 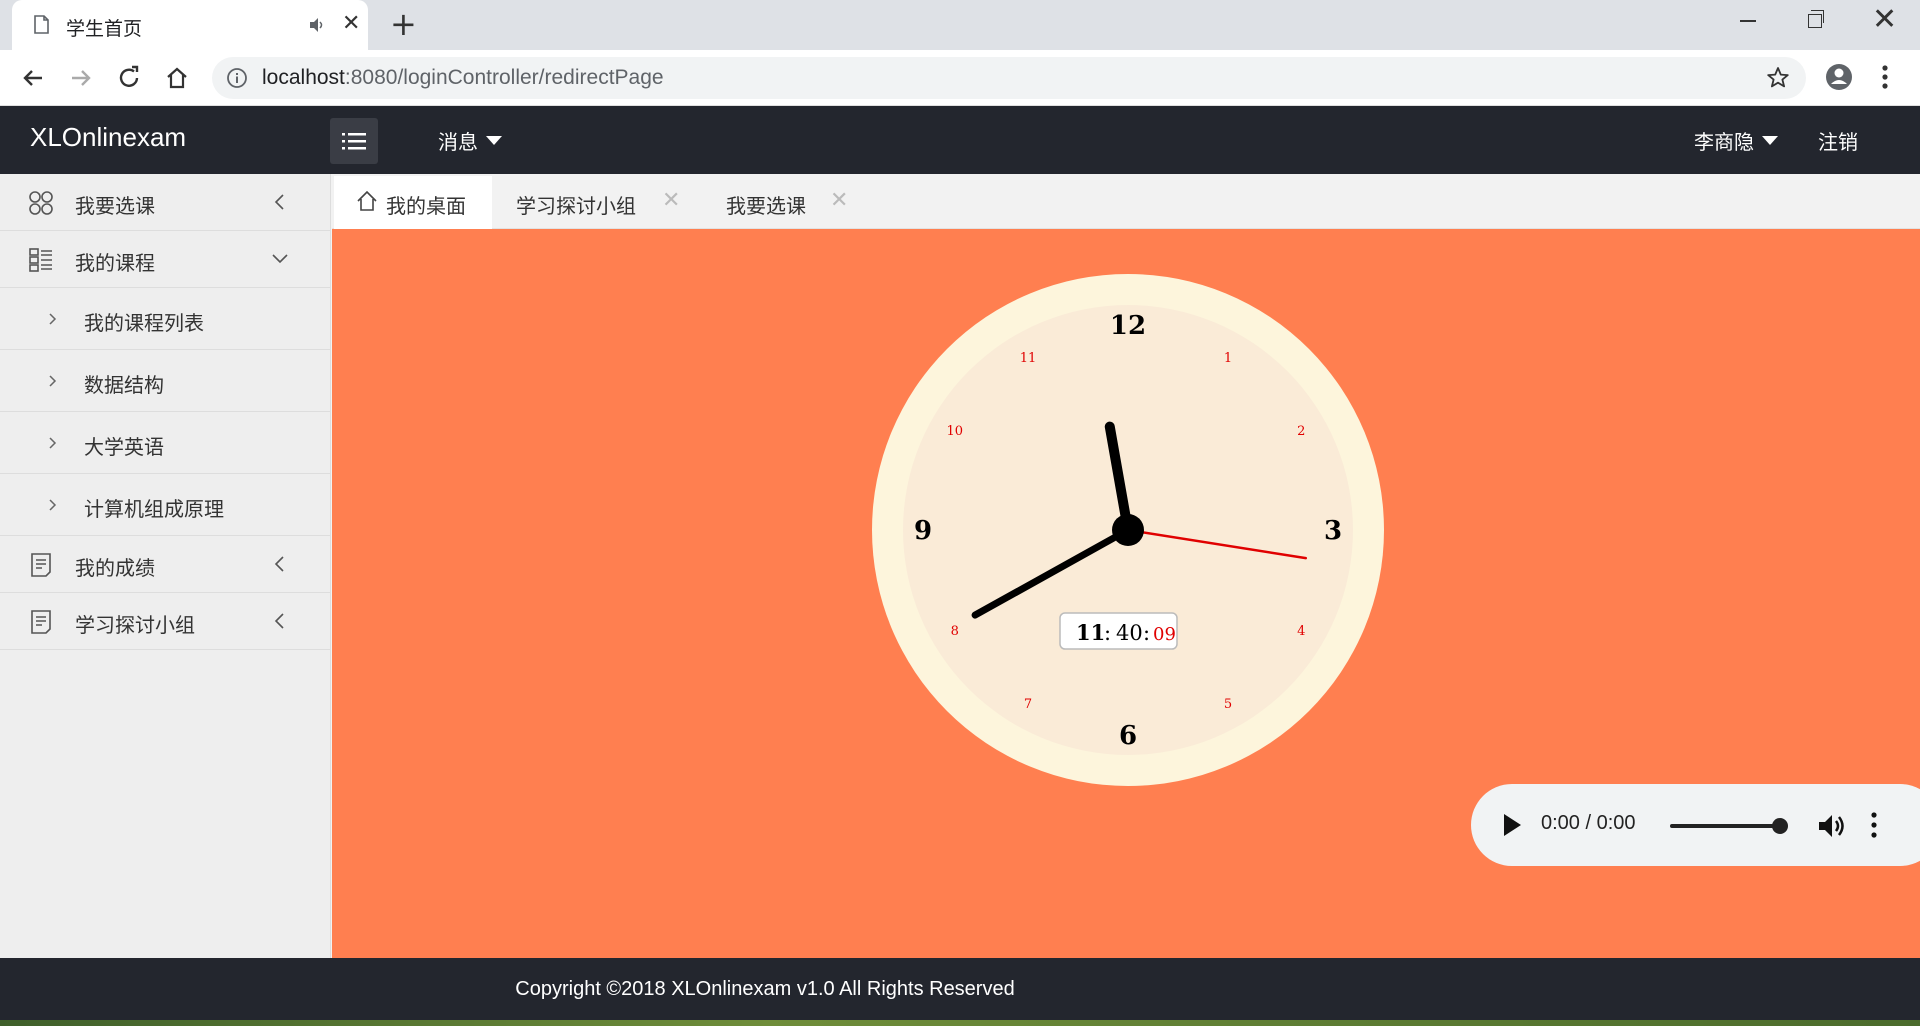 I want to click on tab-desktop: 我的桌面, so click(x=413, y=202).